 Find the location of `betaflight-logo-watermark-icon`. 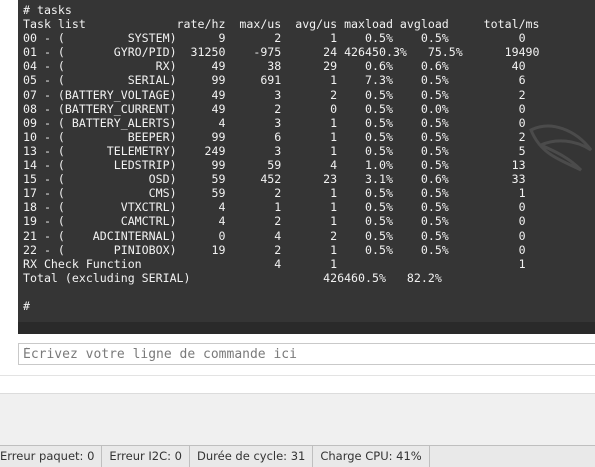

betaflight-logo-watermark-icon is located at coordinates (561, 148).